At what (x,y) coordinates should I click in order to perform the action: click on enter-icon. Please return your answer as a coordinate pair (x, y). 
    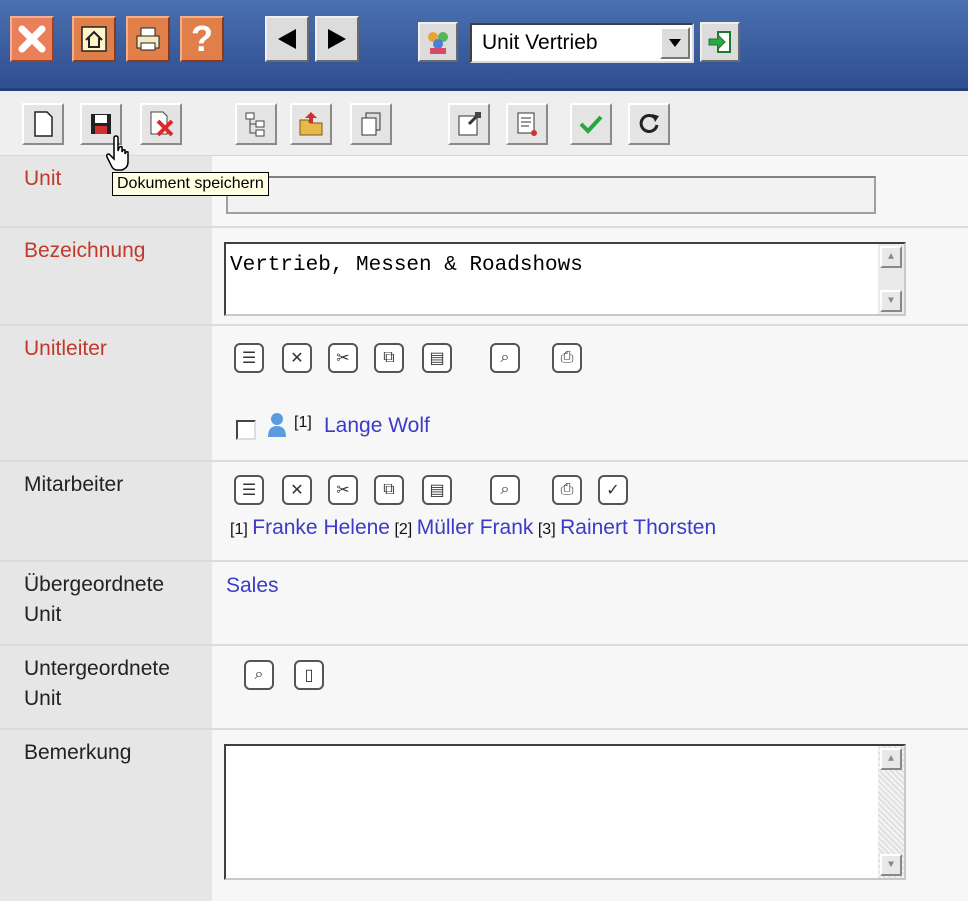
    Looking at the image, I should click on (719, 42).